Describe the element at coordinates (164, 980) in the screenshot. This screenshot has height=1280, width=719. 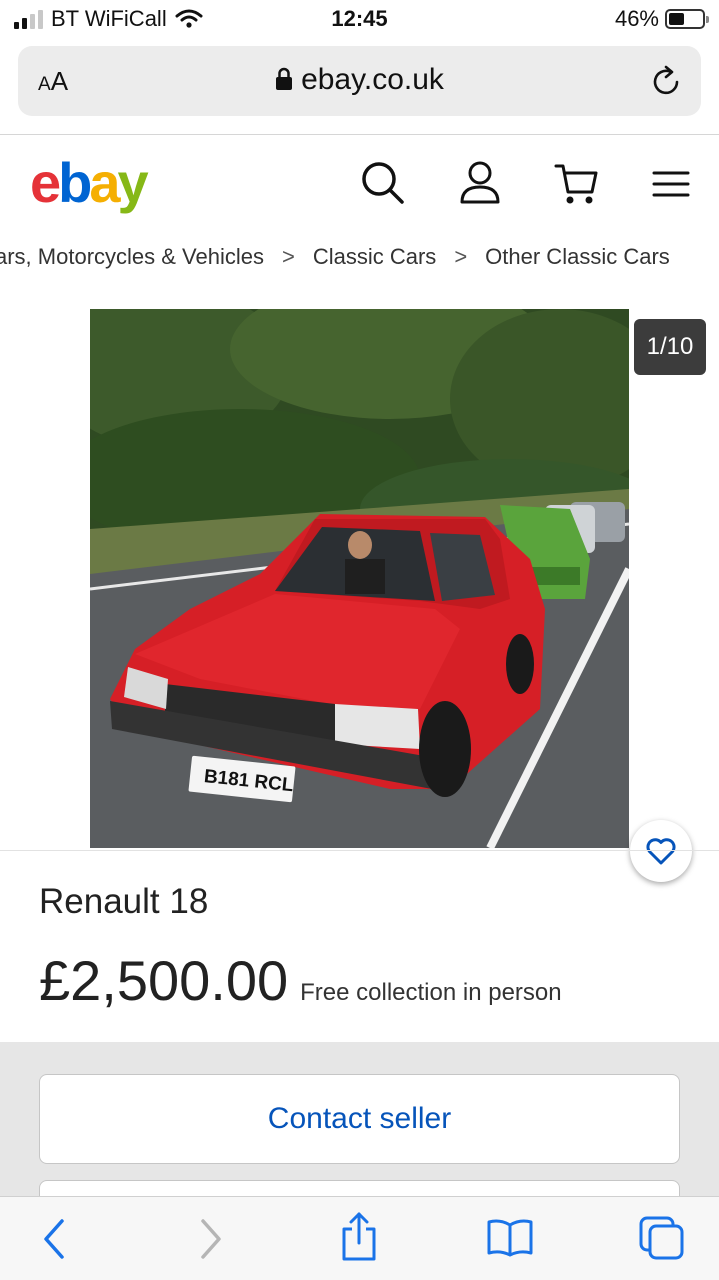
I see `listing-price: £2,500.00` at that location.